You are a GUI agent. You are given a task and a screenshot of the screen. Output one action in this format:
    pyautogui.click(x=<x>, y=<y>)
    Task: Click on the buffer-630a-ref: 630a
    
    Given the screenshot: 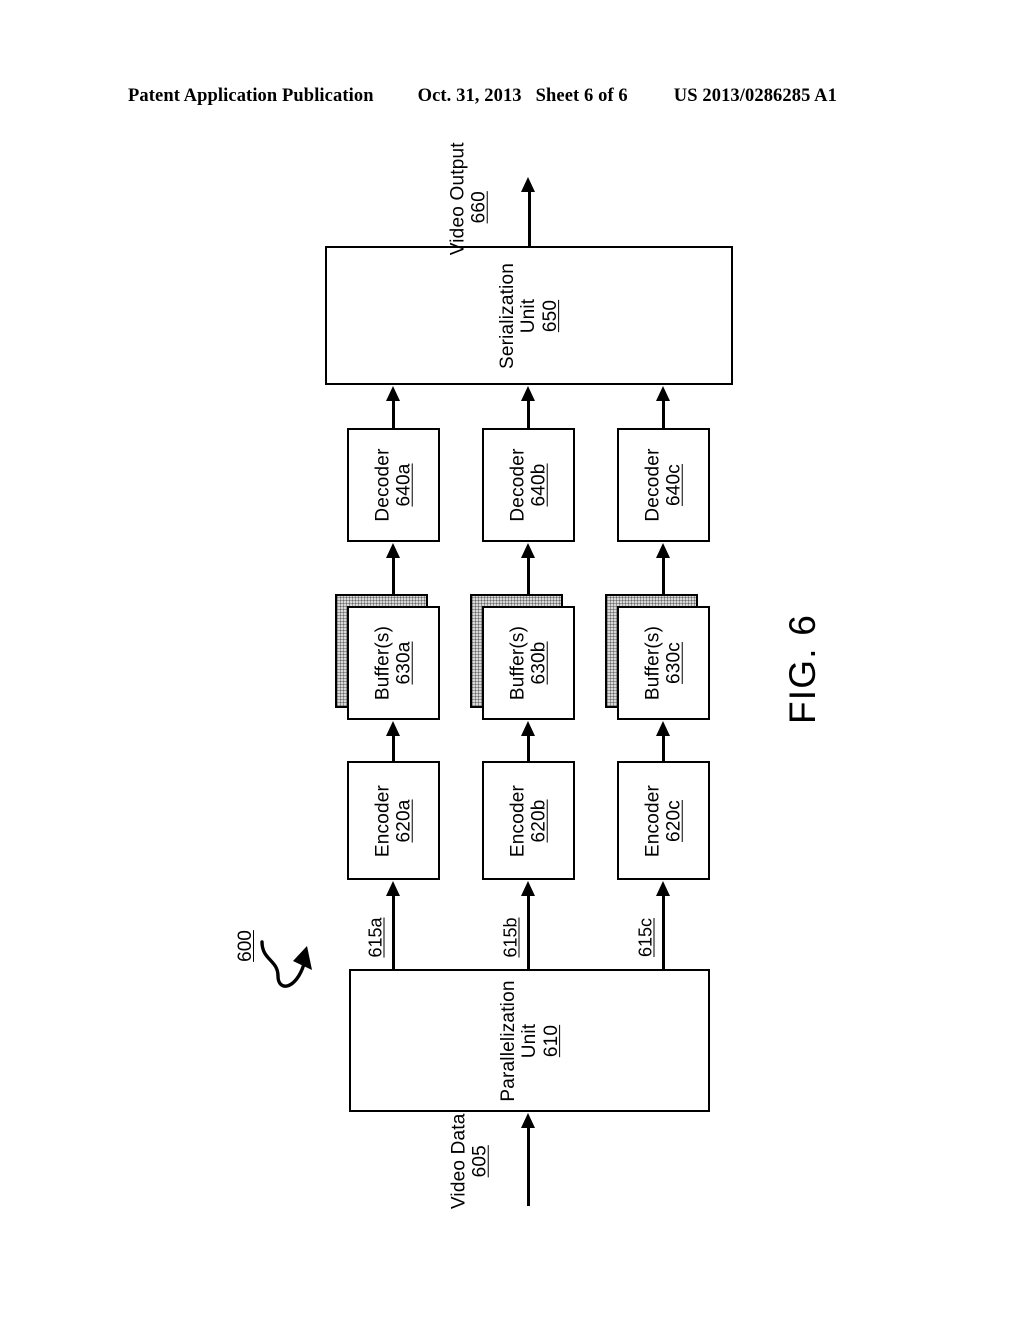 What is the action you would take?
    pyautogui.click(x=404, y=663)
    